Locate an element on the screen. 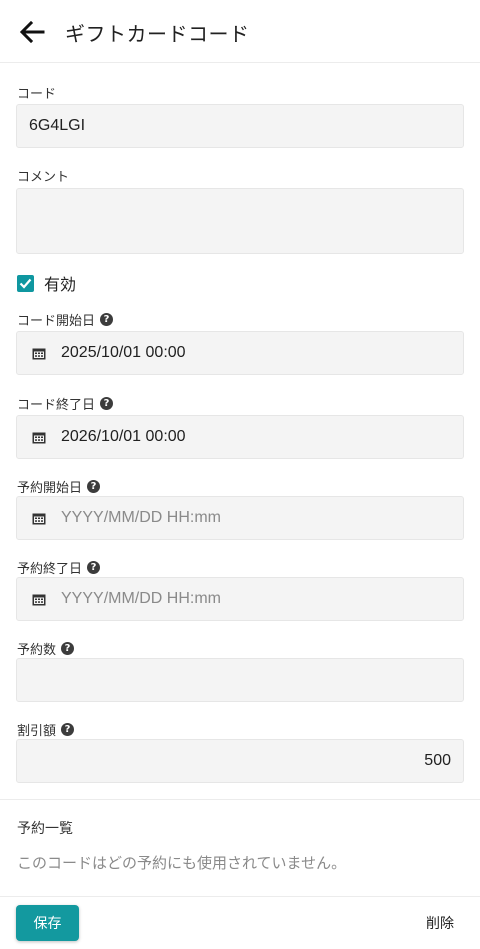 The width and height of the screenshot is (480, 949). code-label: コード is located at coordinates (36, 92).